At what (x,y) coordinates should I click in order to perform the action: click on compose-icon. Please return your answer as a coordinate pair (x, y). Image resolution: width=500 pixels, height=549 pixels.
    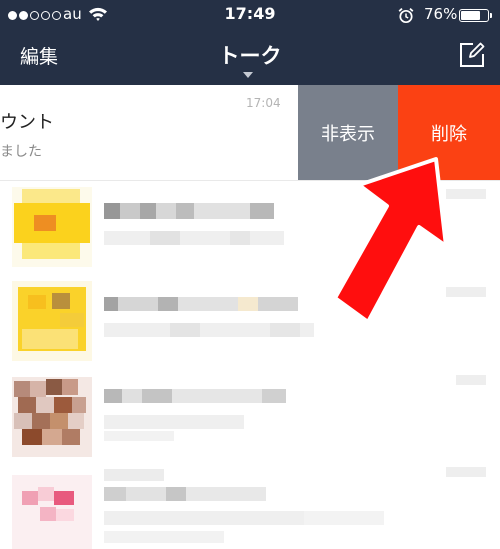
    Looking at the image, I should click on (472, 57).